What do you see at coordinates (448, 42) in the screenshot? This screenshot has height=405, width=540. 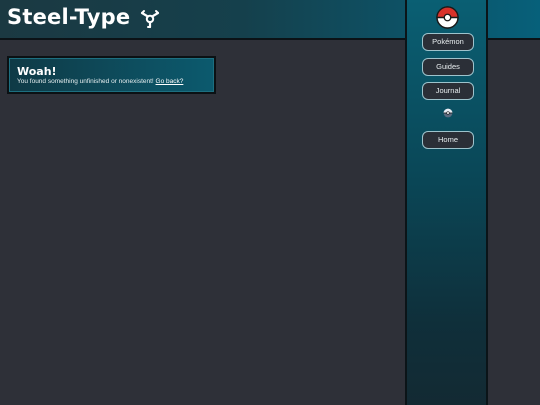 I see `nav-pokemon-button: Pokémon` at bounding box center [448, 42].